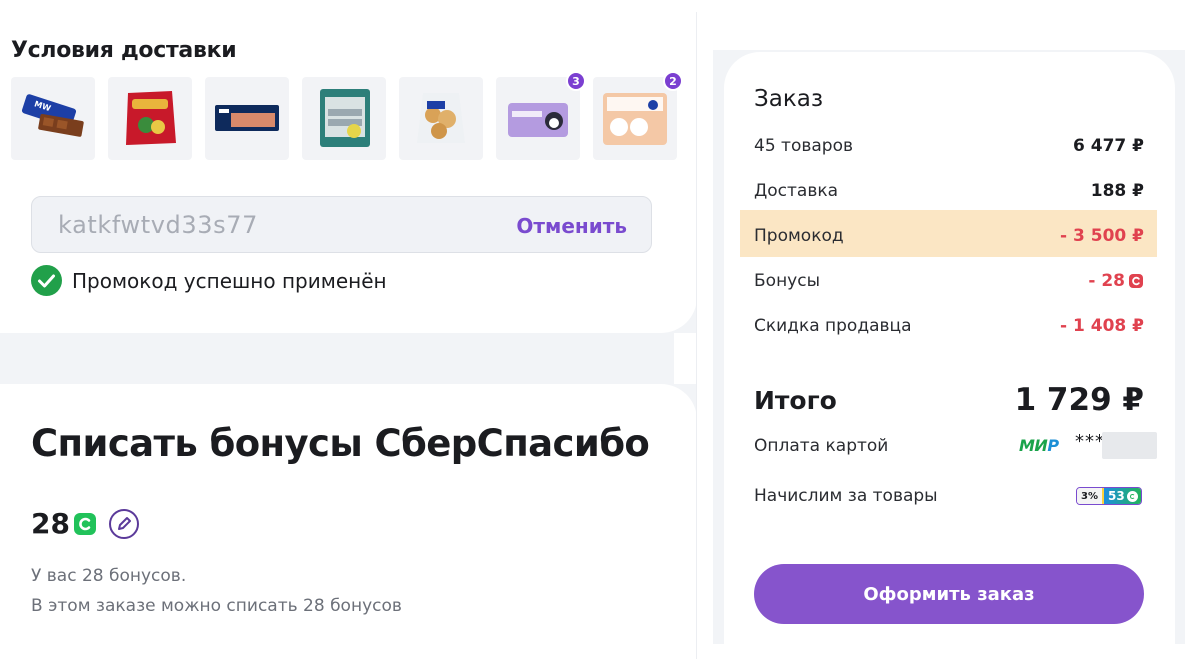  Describe the element at coordinates (1117, 191) in the screenshot. I see `delivery-value: 188 ₽` at that location.